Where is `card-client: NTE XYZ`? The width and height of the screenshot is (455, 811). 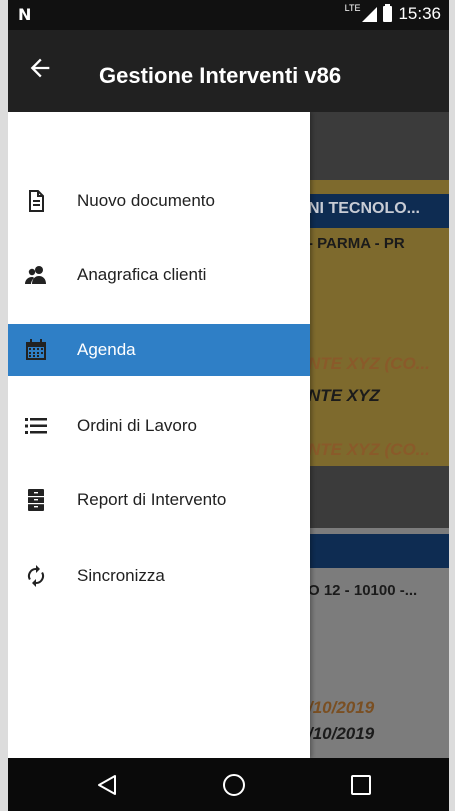 card-client: NTE XYZ is located at coordinates (344, 395).